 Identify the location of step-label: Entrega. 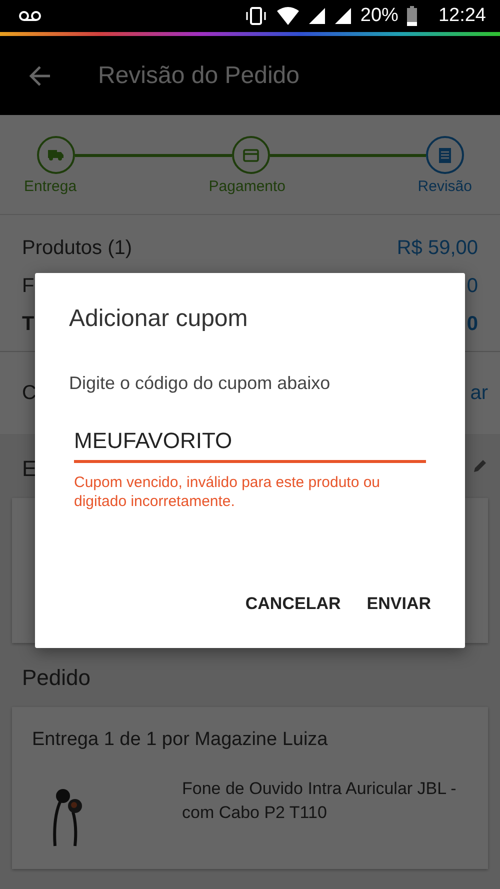
(50, 186).